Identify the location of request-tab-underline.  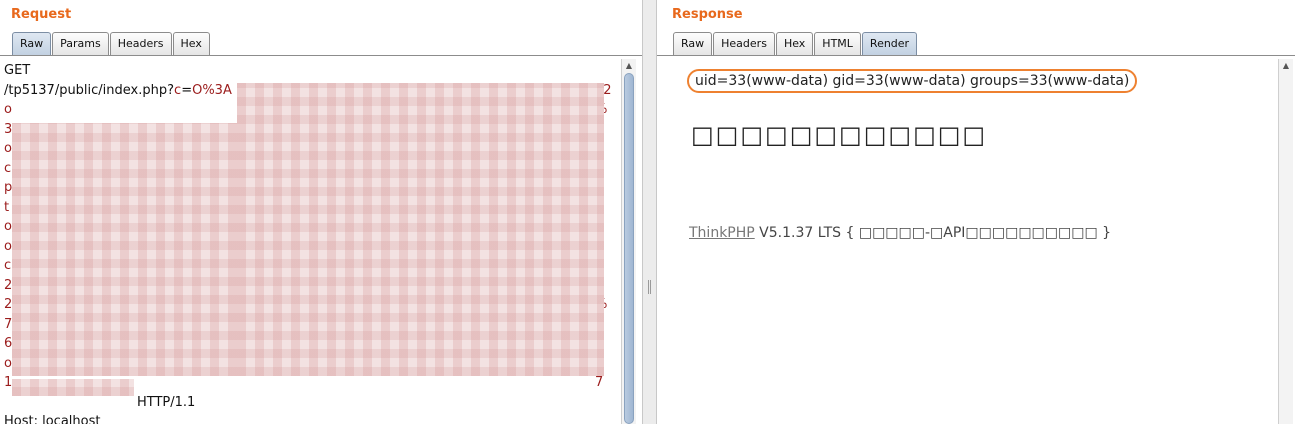
(321, 55).